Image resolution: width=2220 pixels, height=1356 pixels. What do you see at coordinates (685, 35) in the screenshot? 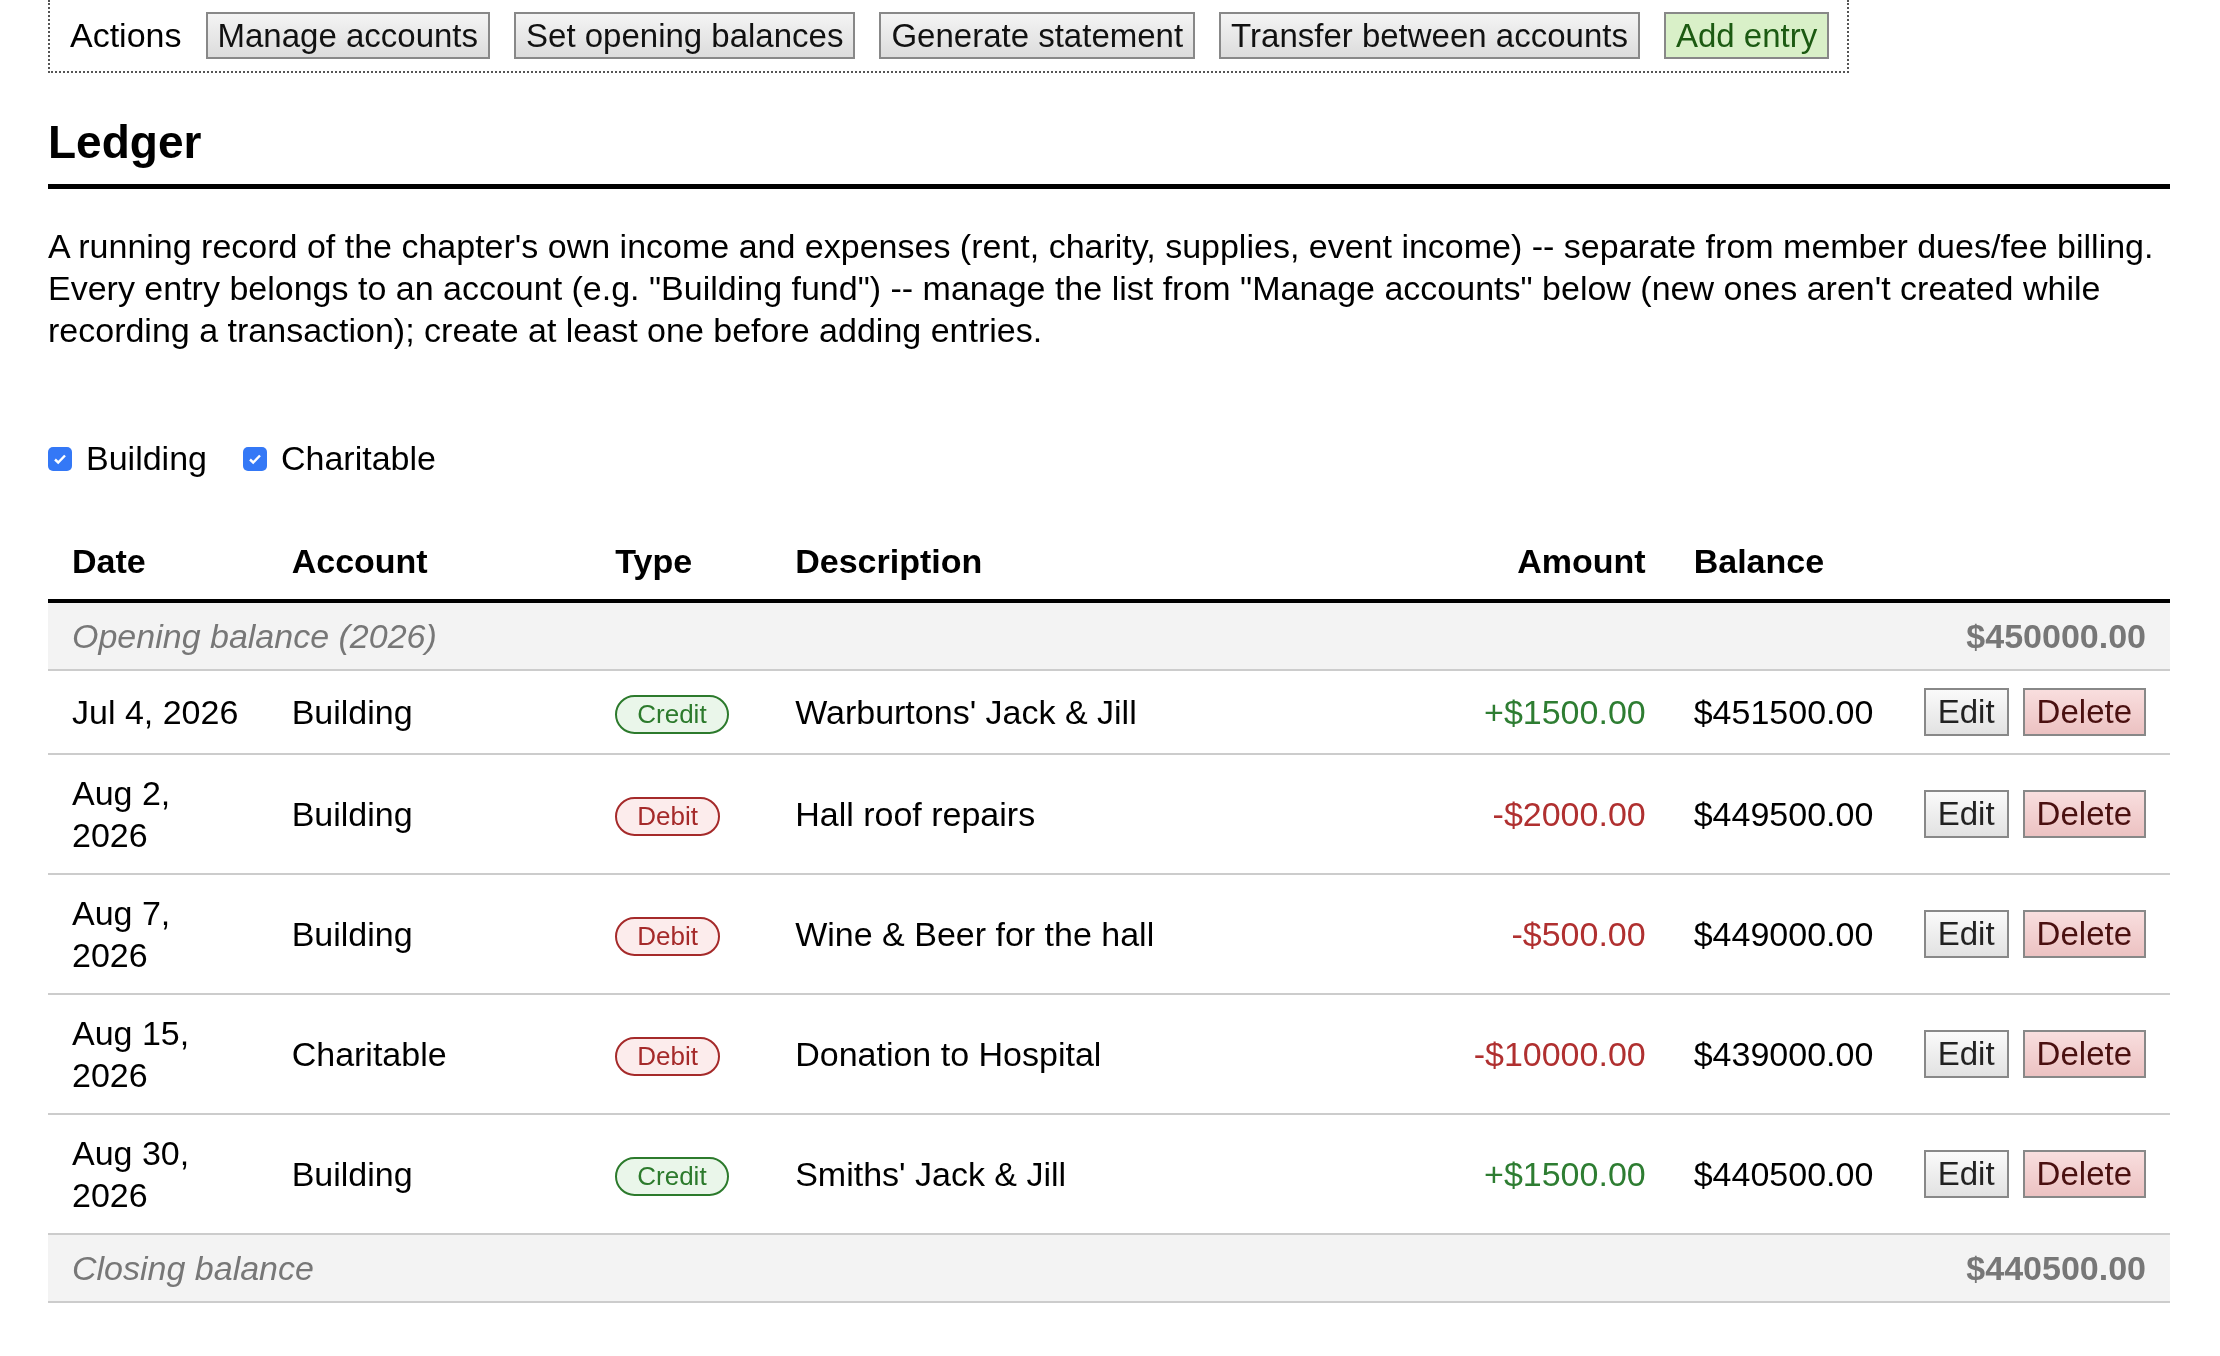
I see `action-button: Set opening balances` at bounding box center [685, 35].